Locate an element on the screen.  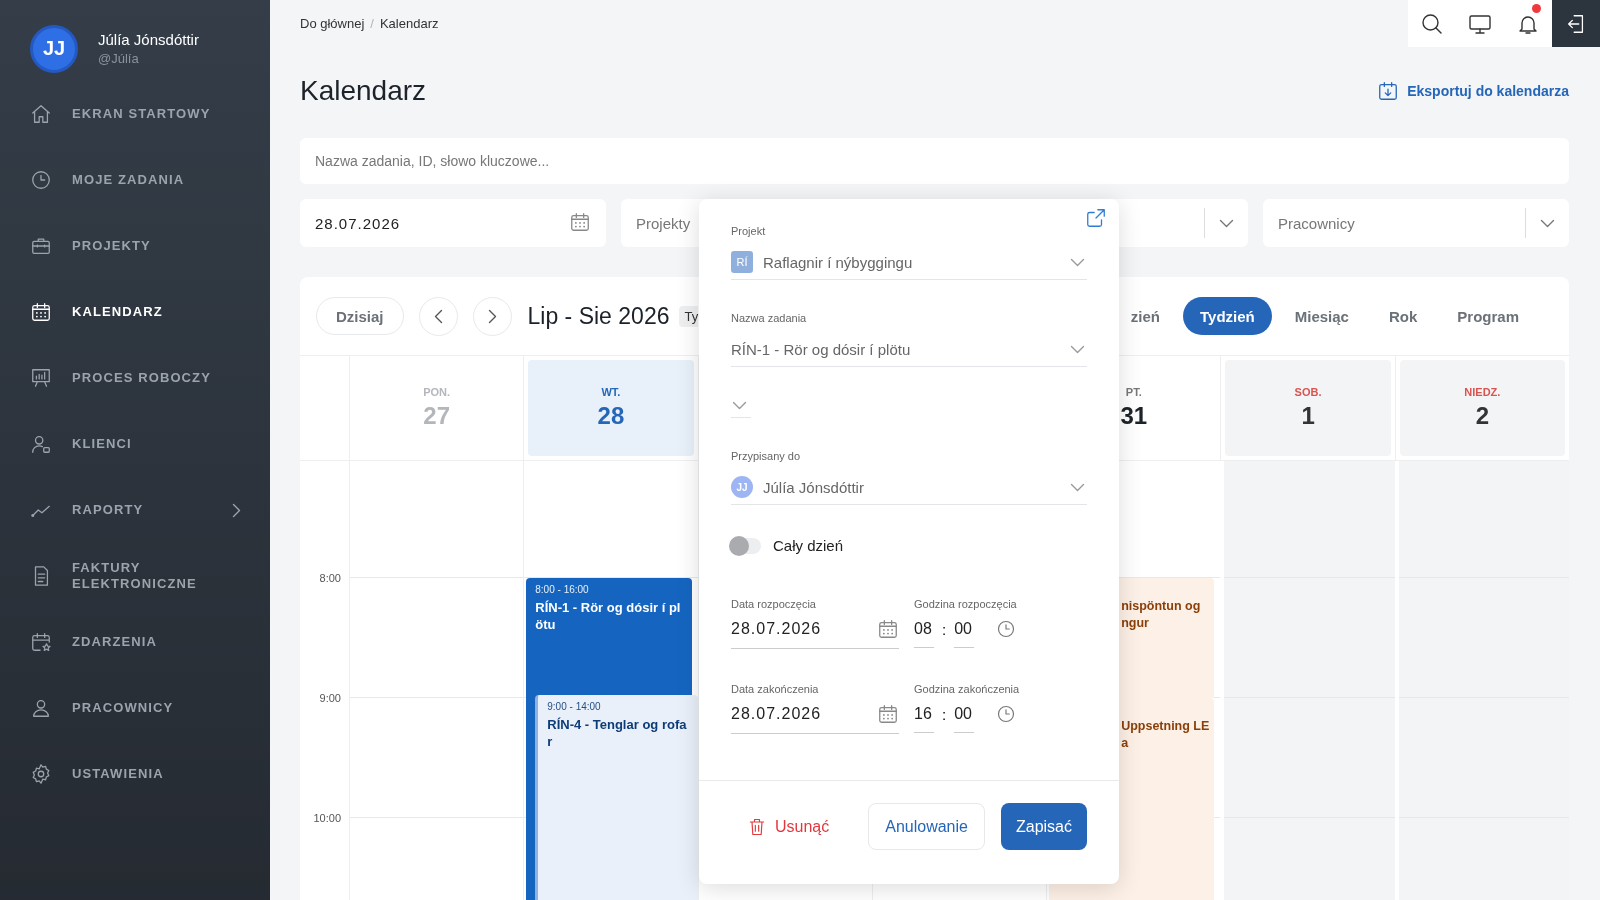
event-title: a is located at coordinates (1125, 743).